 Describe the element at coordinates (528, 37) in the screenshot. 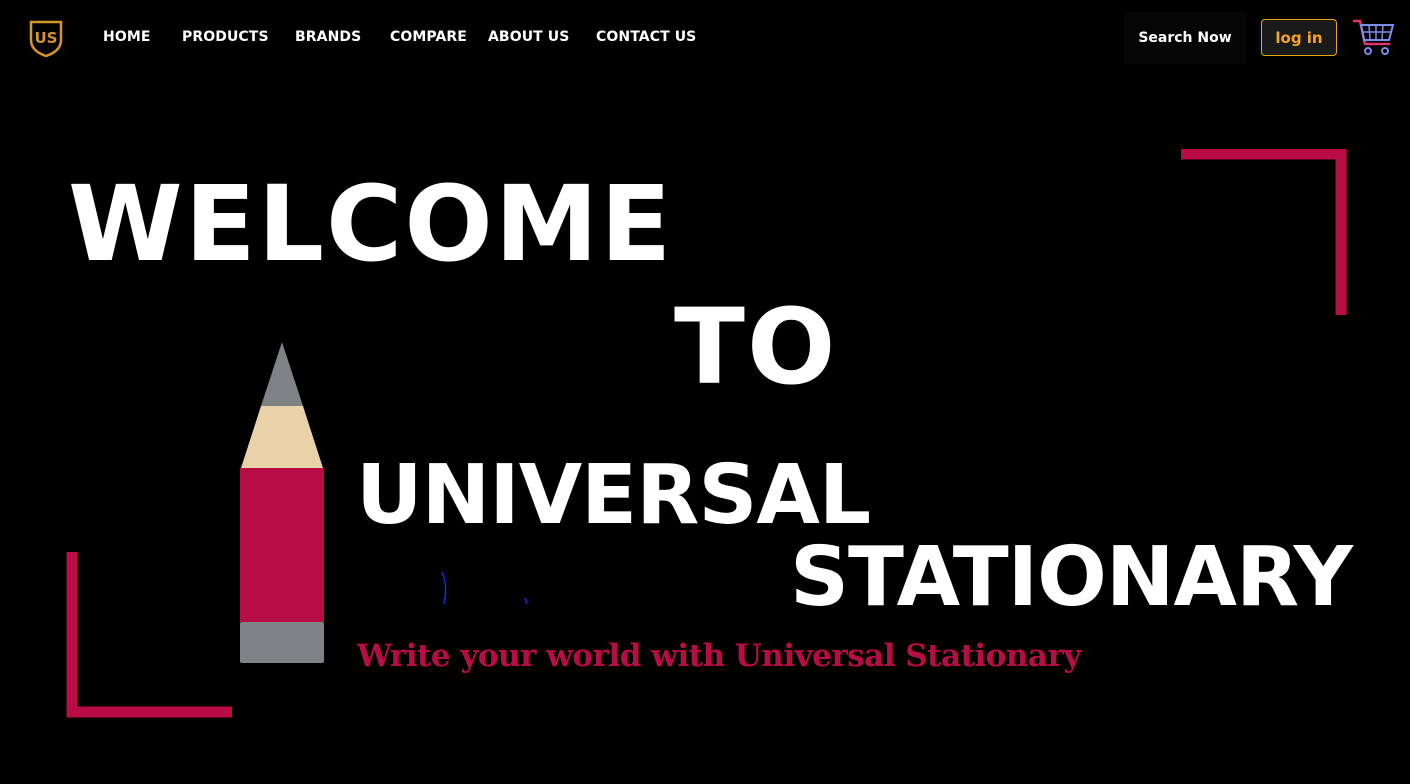

I see `nav-about-link: ABOUT US` at that location.